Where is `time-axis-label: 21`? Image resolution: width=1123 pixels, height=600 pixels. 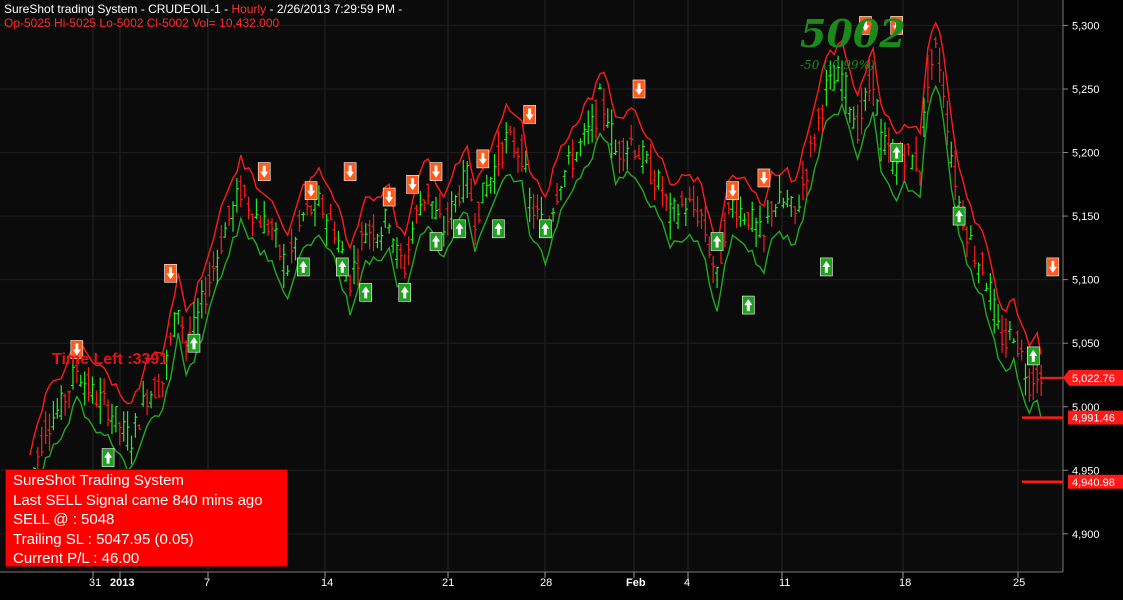
time-axis-label: 21 is located at coordinates (448, 583).